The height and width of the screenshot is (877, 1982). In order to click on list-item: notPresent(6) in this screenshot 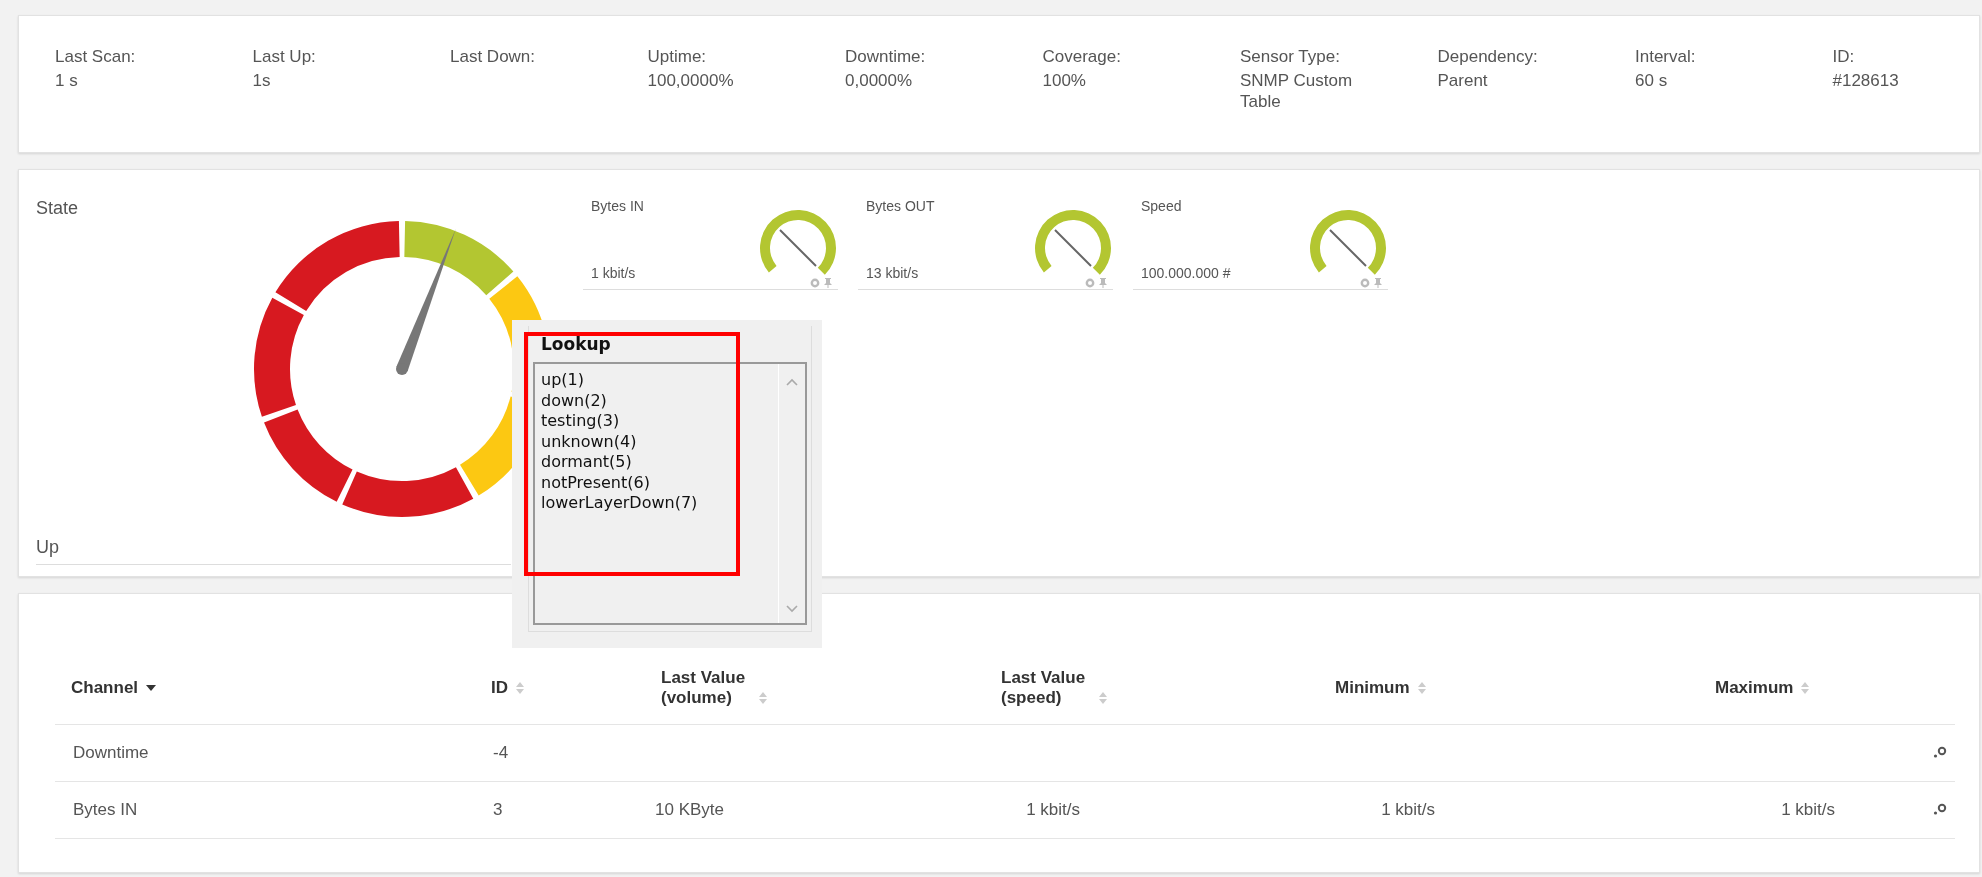, I will do `click(659, 482)`.